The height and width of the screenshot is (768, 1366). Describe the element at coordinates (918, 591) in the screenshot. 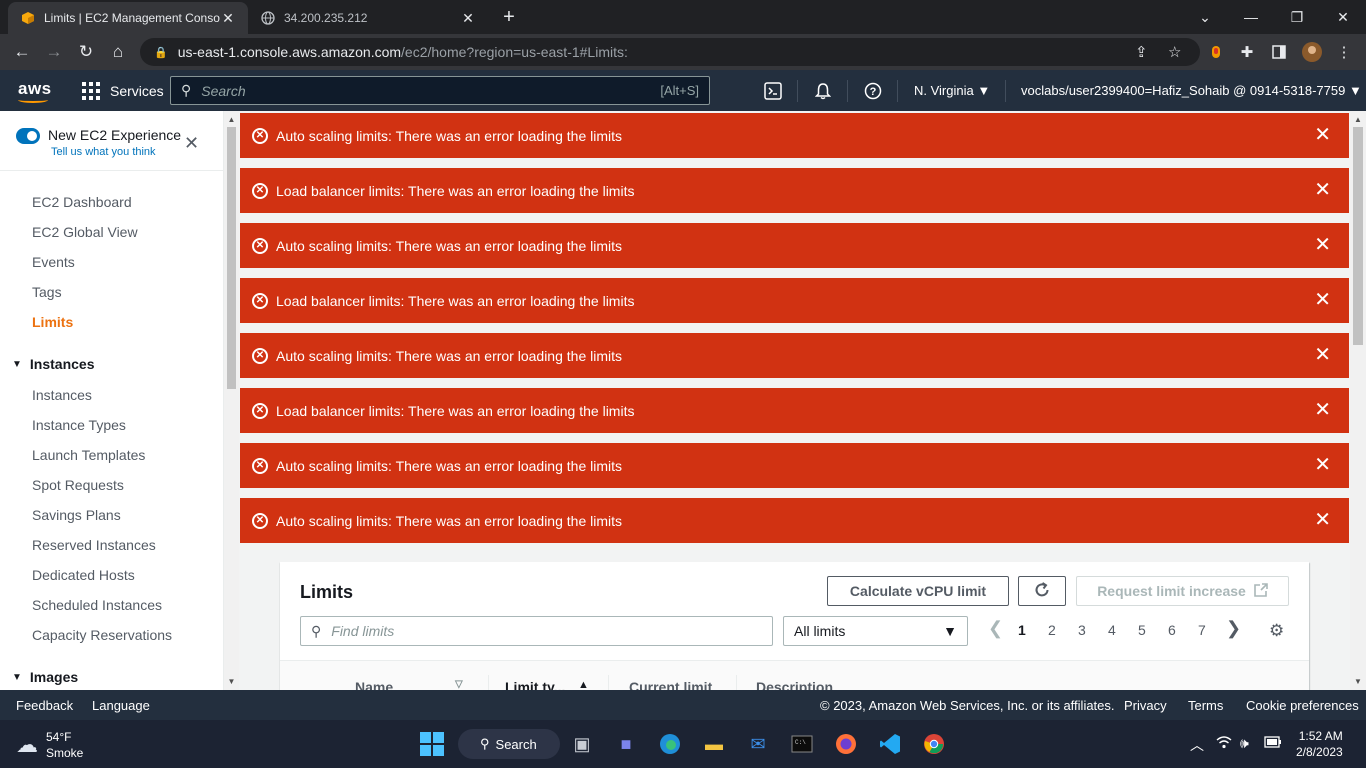

I see `calculate-vcpu-button: Calculate vCPU limit` at that location.